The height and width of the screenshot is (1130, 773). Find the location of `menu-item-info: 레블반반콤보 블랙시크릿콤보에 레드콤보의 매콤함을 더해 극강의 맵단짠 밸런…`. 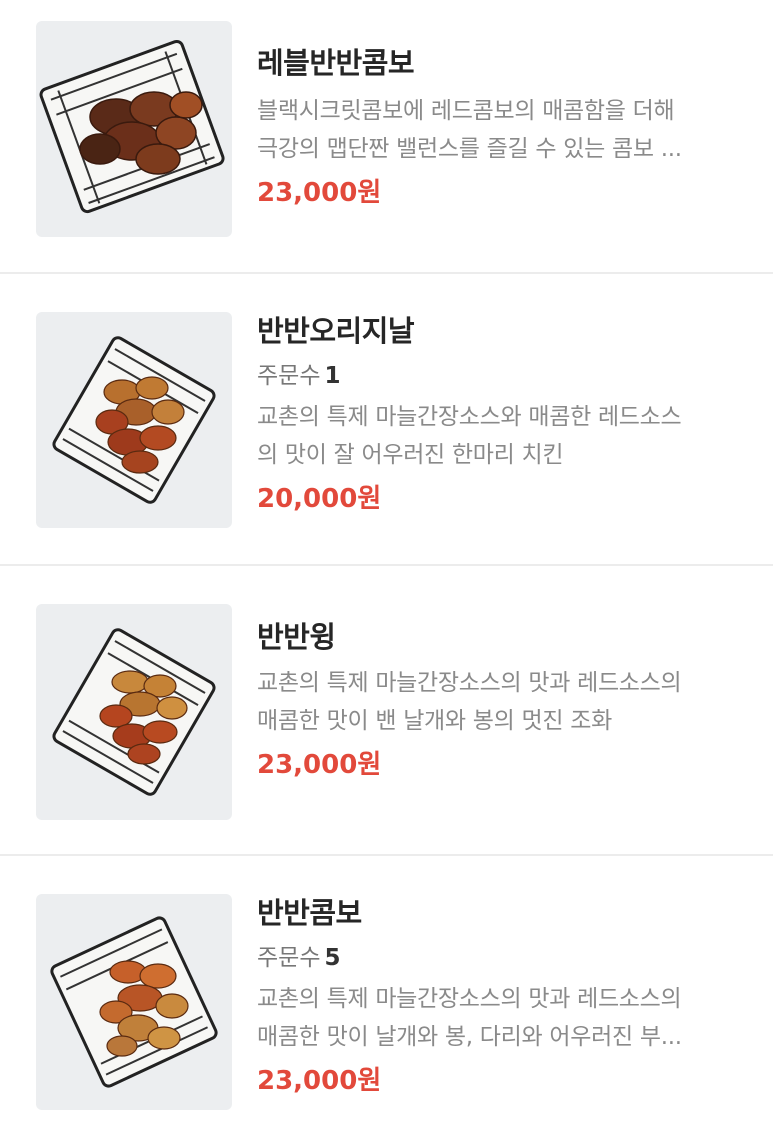

menu-item-info: 레블반반콤보 블랙시크릿콤보에 레드콤보의 매콤함을 더해 극강의 맵단짠 밸런… is located at coordinates (500, 127).